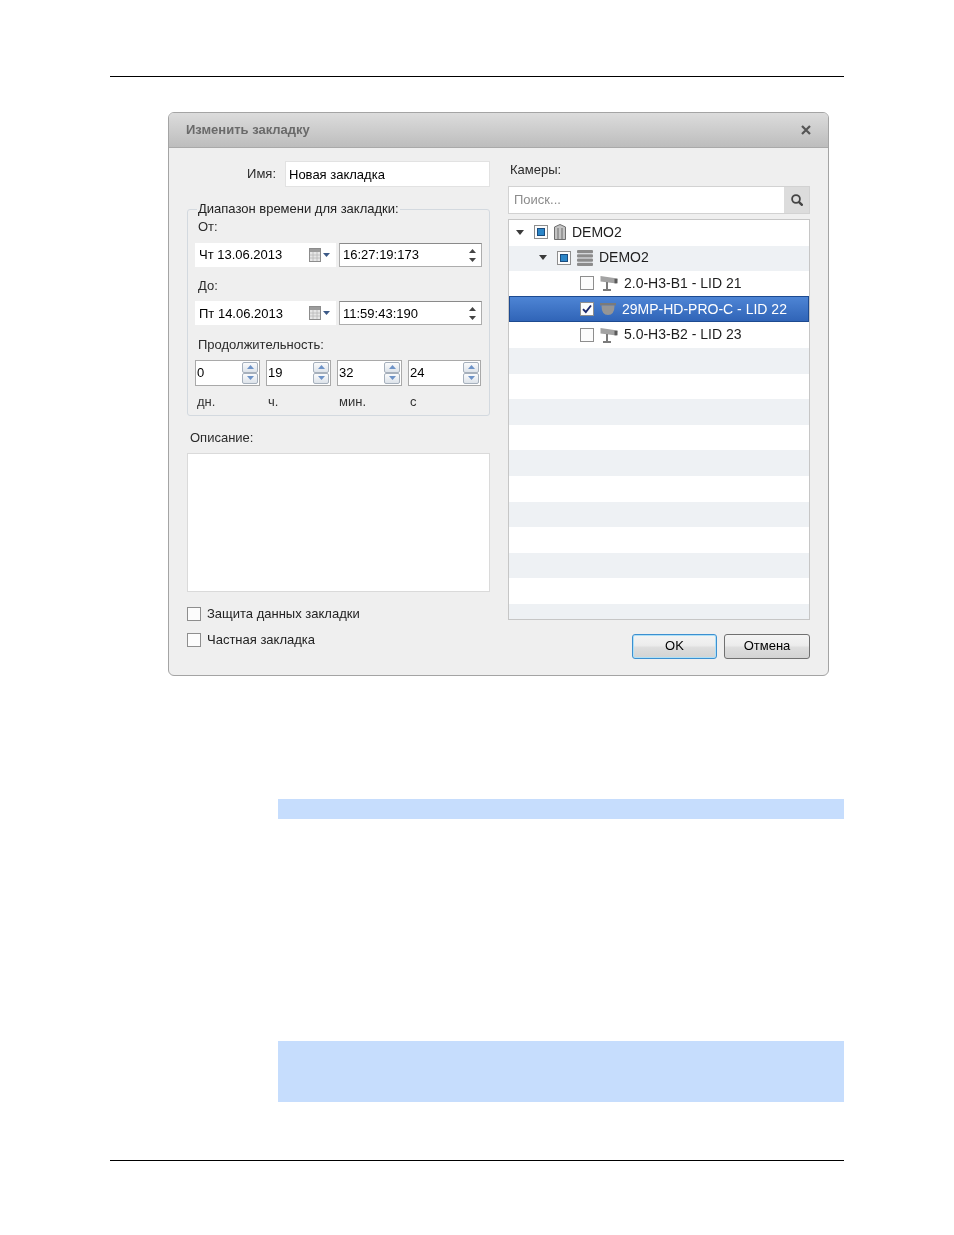  What do you see at coordinates (659, 334) in the screenshot?
I see `tree-item: 5.0-H3-B2 - LID 23` at bounding box center [659, 334].